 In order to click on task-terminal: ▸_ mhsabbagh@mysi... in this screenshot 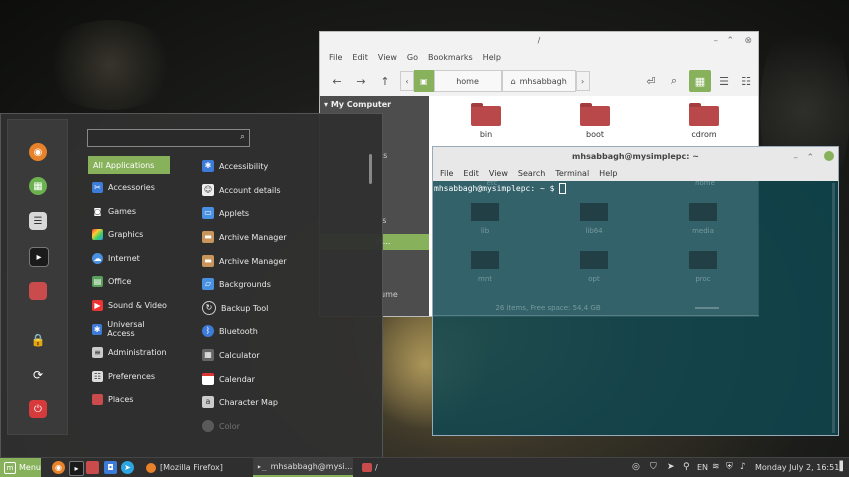, I will do `click(303, 467)`.